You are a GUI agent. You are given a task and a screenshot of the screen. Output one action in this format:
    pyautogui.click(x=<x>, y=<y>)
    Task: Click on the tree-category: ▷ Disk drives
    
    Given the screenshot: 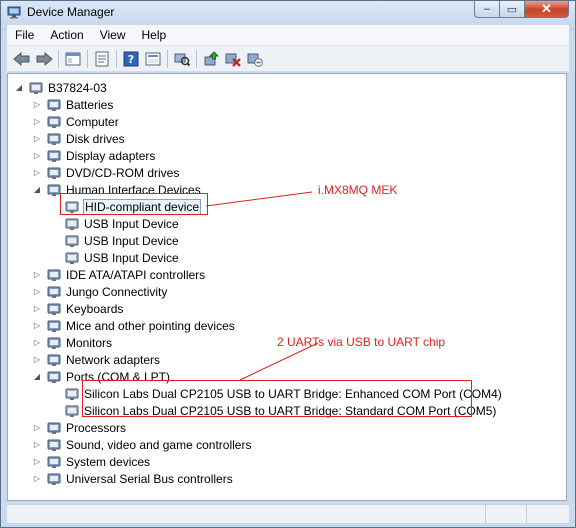 What is the action you would take?
    pyautogui.click(x=79, y=138)
    